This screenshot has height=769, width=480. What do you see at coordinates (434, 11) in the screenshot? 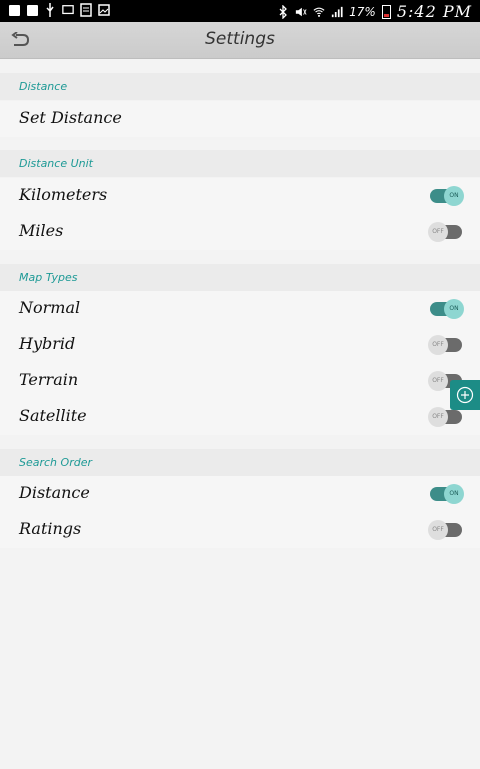
I see `clock: 5:42 PM` at bounding box center [434, 11].